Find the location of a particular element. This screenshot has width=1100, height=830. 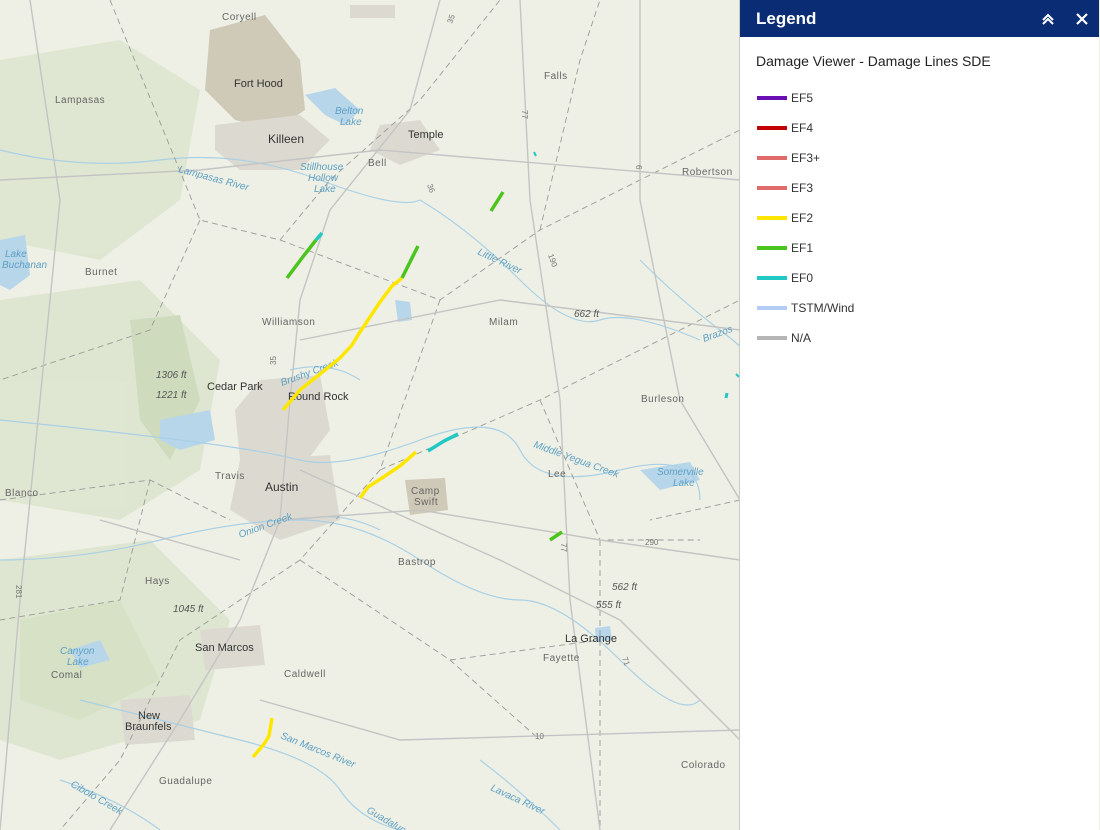

legend-item-label: EF1 is located at coordinates (802, 248).